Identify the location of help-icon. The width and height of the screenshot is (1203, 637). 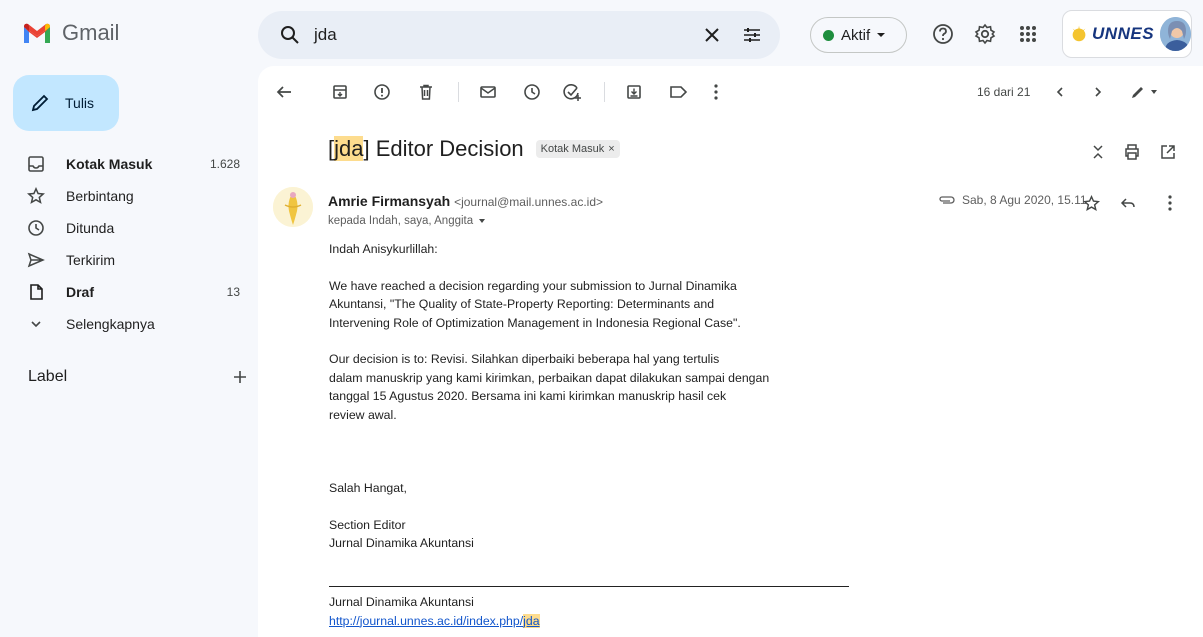
(943, 34).